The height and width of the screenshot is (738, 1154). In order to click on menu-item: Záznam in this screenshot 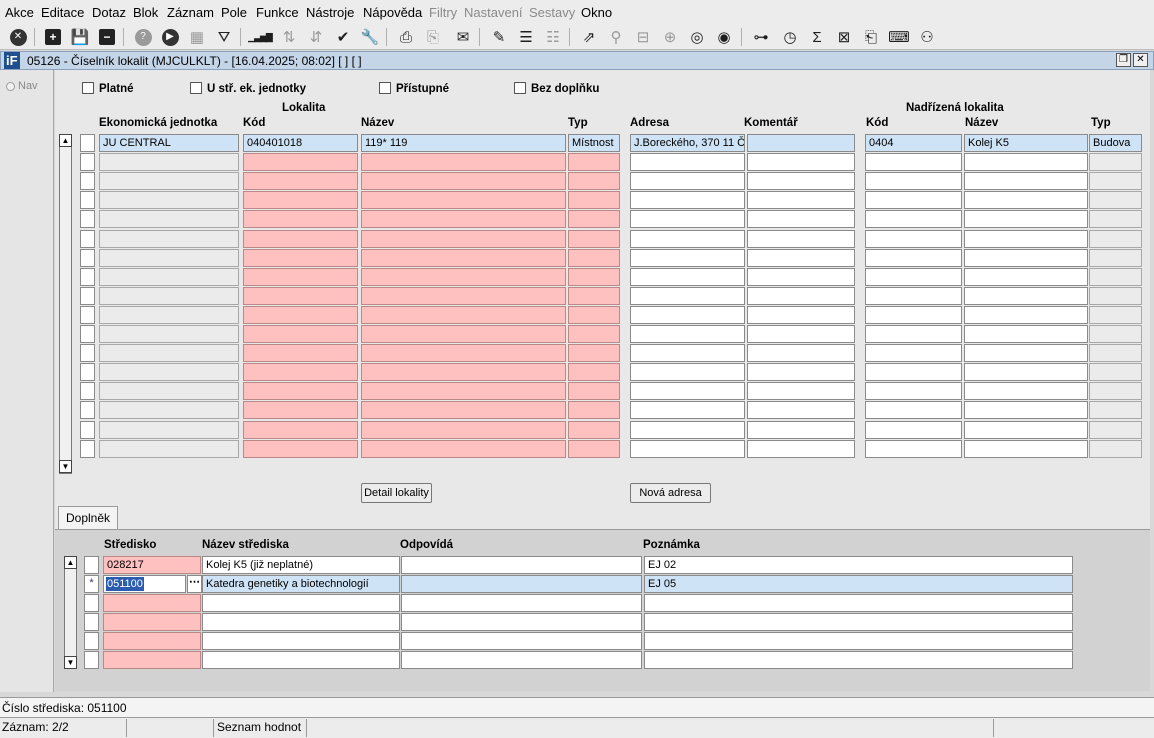, I will do `click(190, 12)`.